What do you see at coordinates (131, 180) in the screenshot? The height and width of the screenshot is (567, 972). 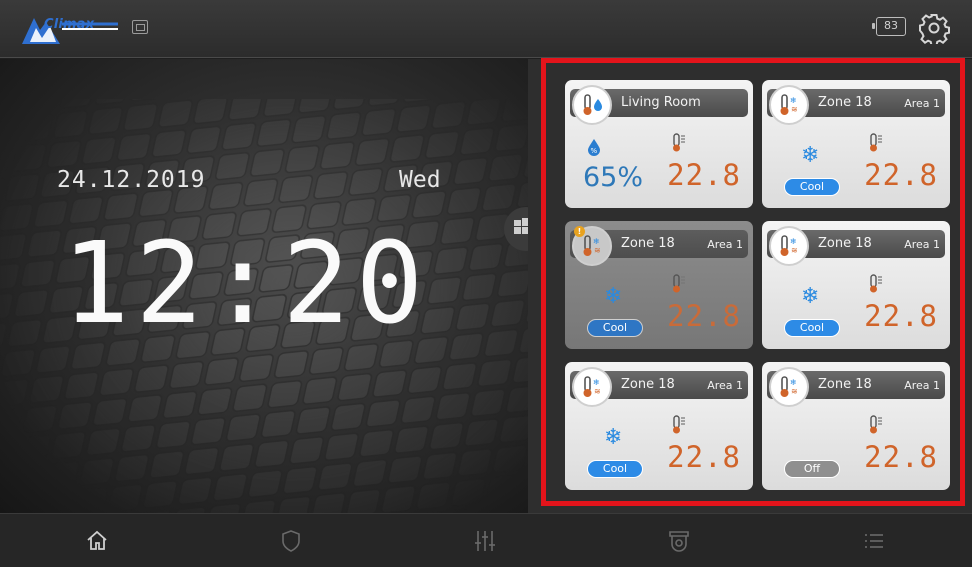 I see `date-display: 24.12.2019` at bounding box center [131, 180].